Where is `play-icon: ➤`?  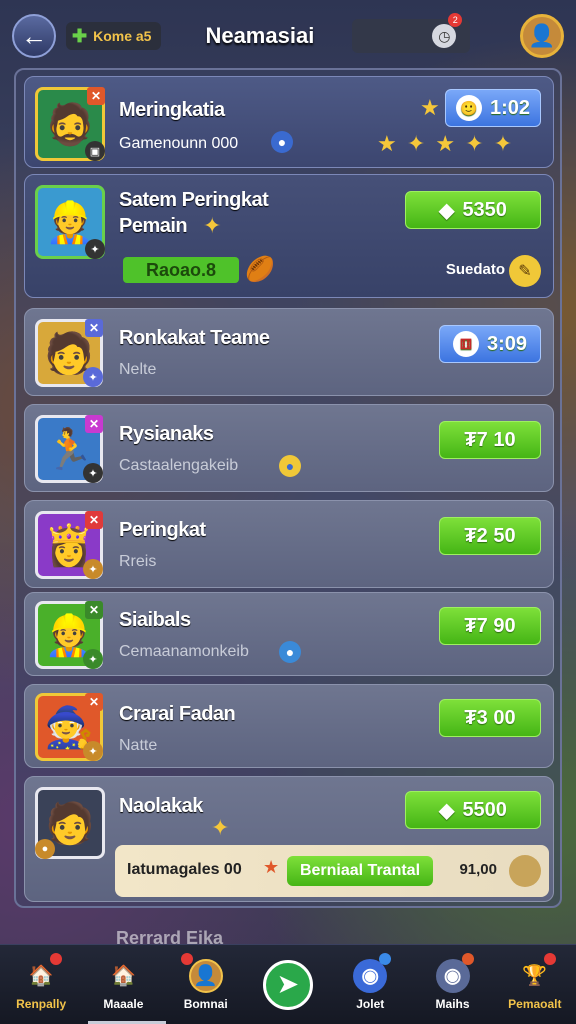
play-icon: ➤ is located at coordinates (287, 984).